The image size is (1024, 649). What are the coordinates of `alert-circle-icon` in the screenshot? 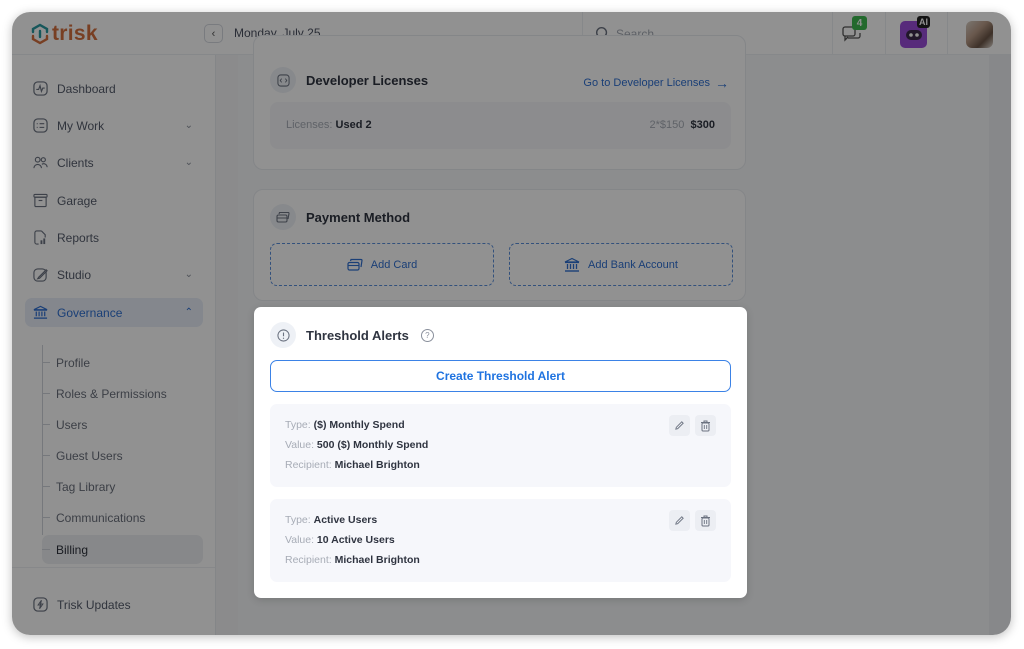 It's located at (283, 335).